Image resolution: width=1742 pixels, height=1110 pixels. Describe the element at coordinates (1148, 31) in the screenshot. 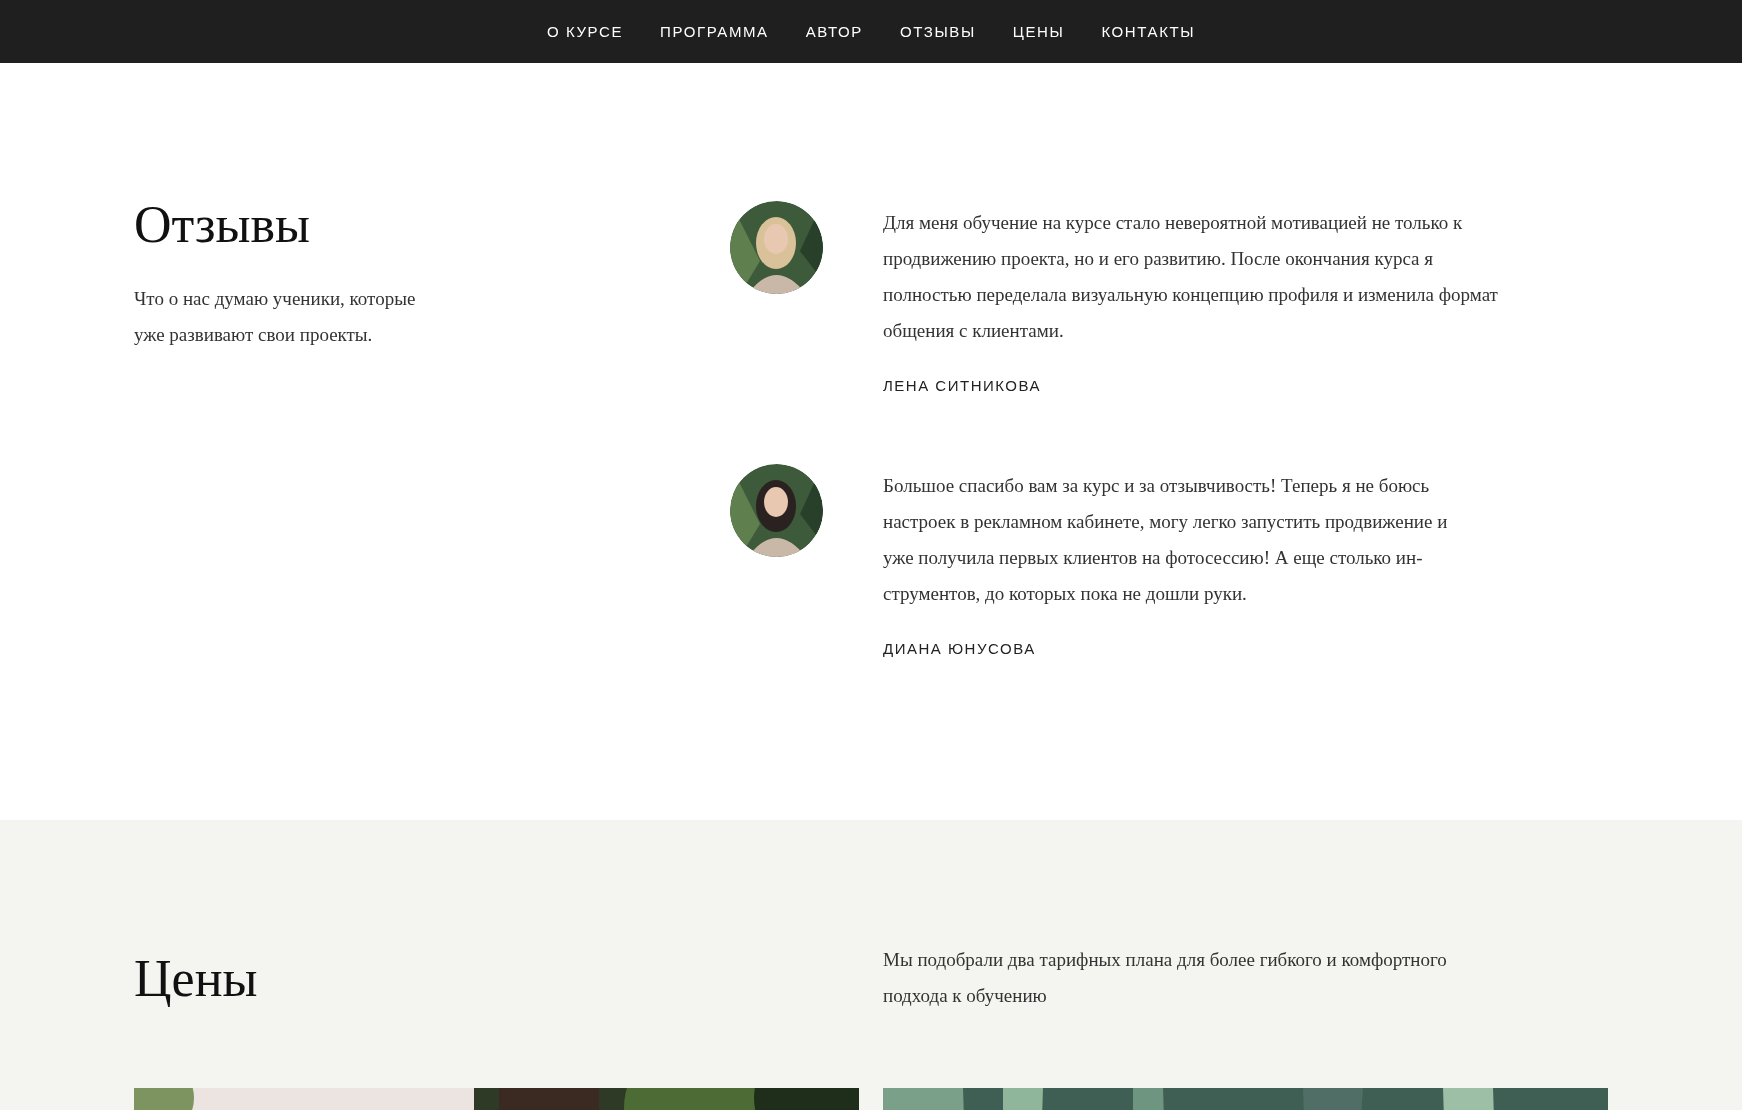

I see `nav-link: КОНТАКТЫ` at that location.